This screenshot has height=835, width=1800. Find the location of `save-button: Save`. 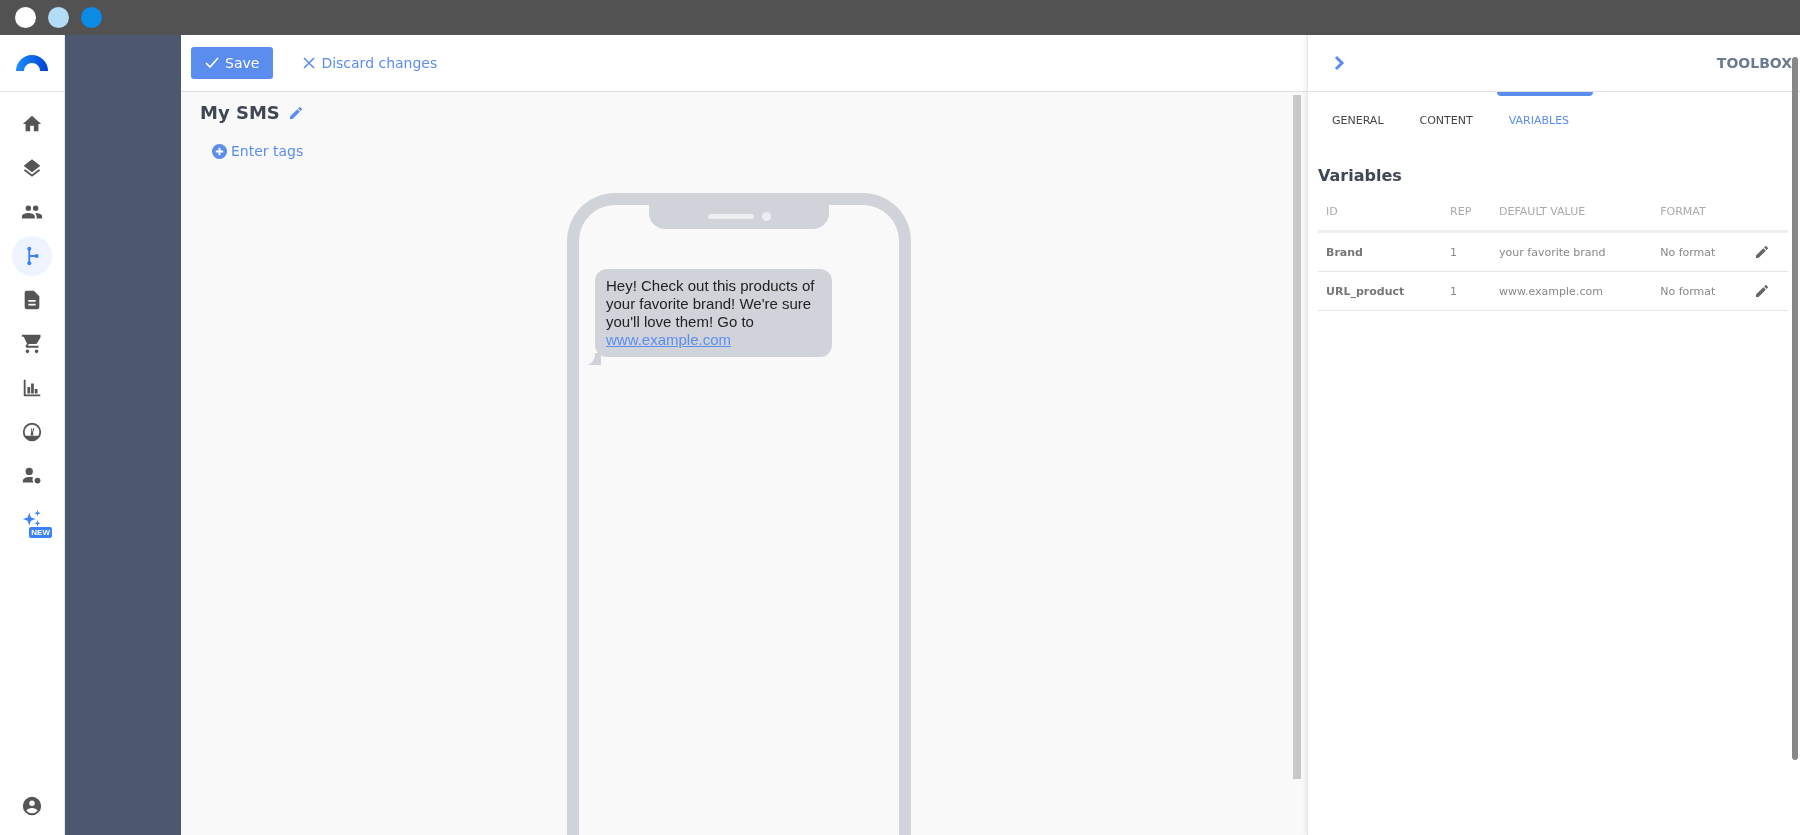

save-button: Save is located at coordinates (232, 63).